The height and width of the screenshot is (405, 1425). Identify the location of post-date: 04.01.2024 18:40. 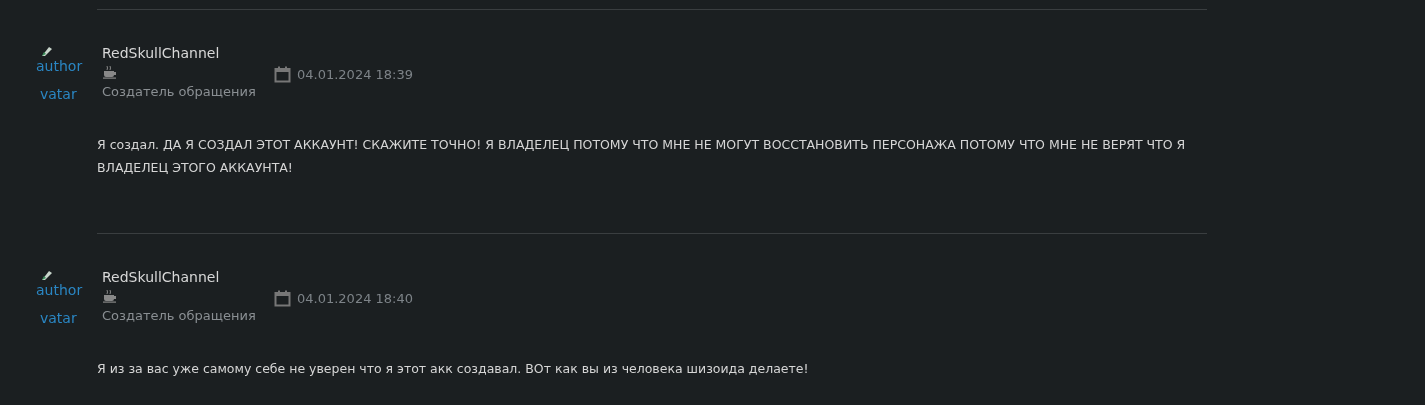
(355, 298).